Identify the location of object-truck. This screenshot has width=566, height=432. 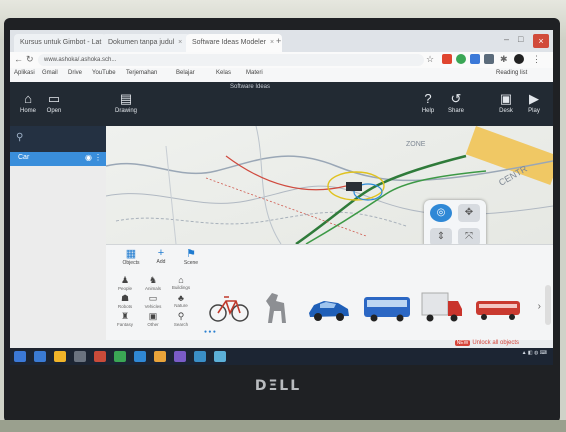
(442, 309).